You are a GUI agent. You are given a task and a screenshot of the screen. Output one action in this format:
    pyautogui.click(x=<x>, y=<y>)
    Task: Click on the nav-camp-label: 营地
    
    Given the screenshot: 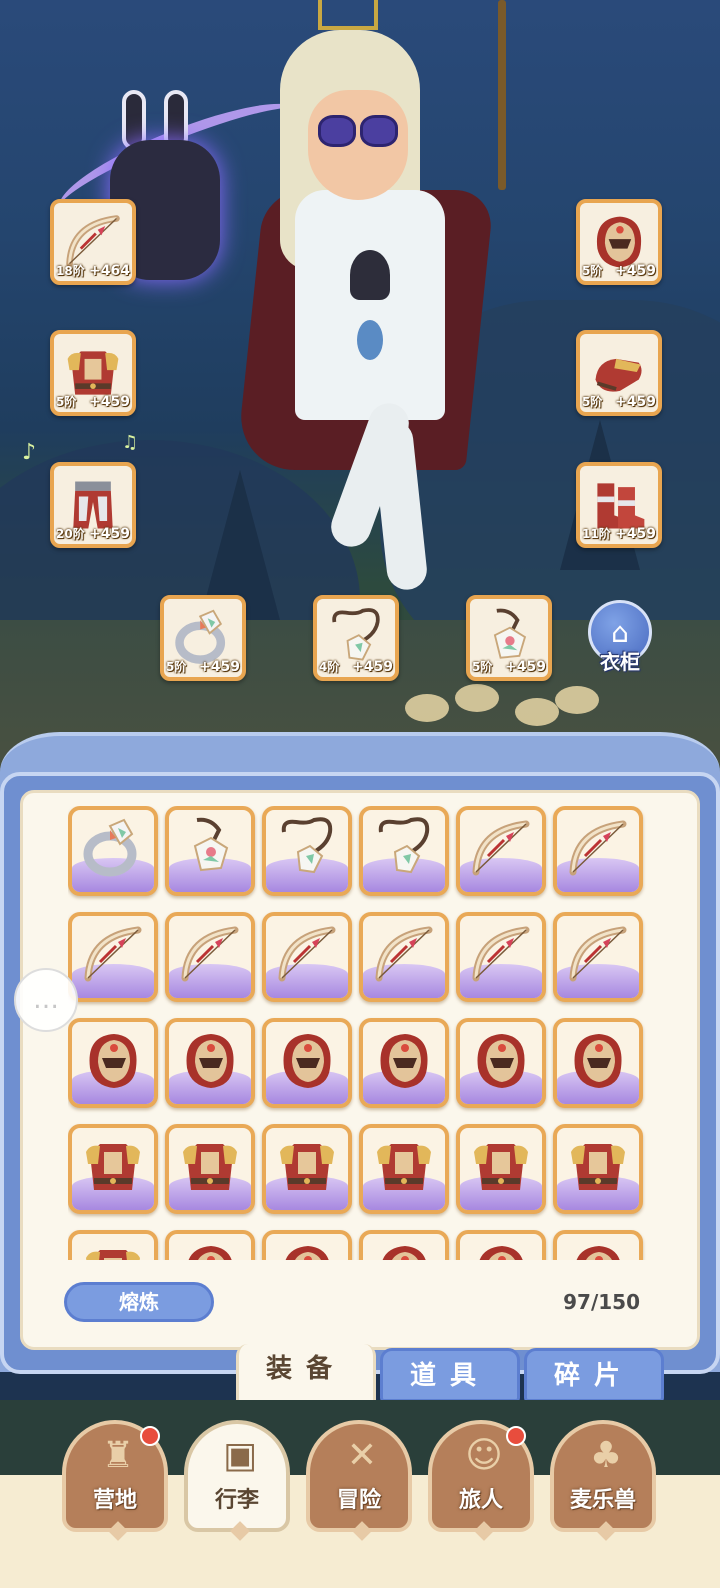 What is the action you would take?
    pyautogui.click(x=114, y=1500)
    